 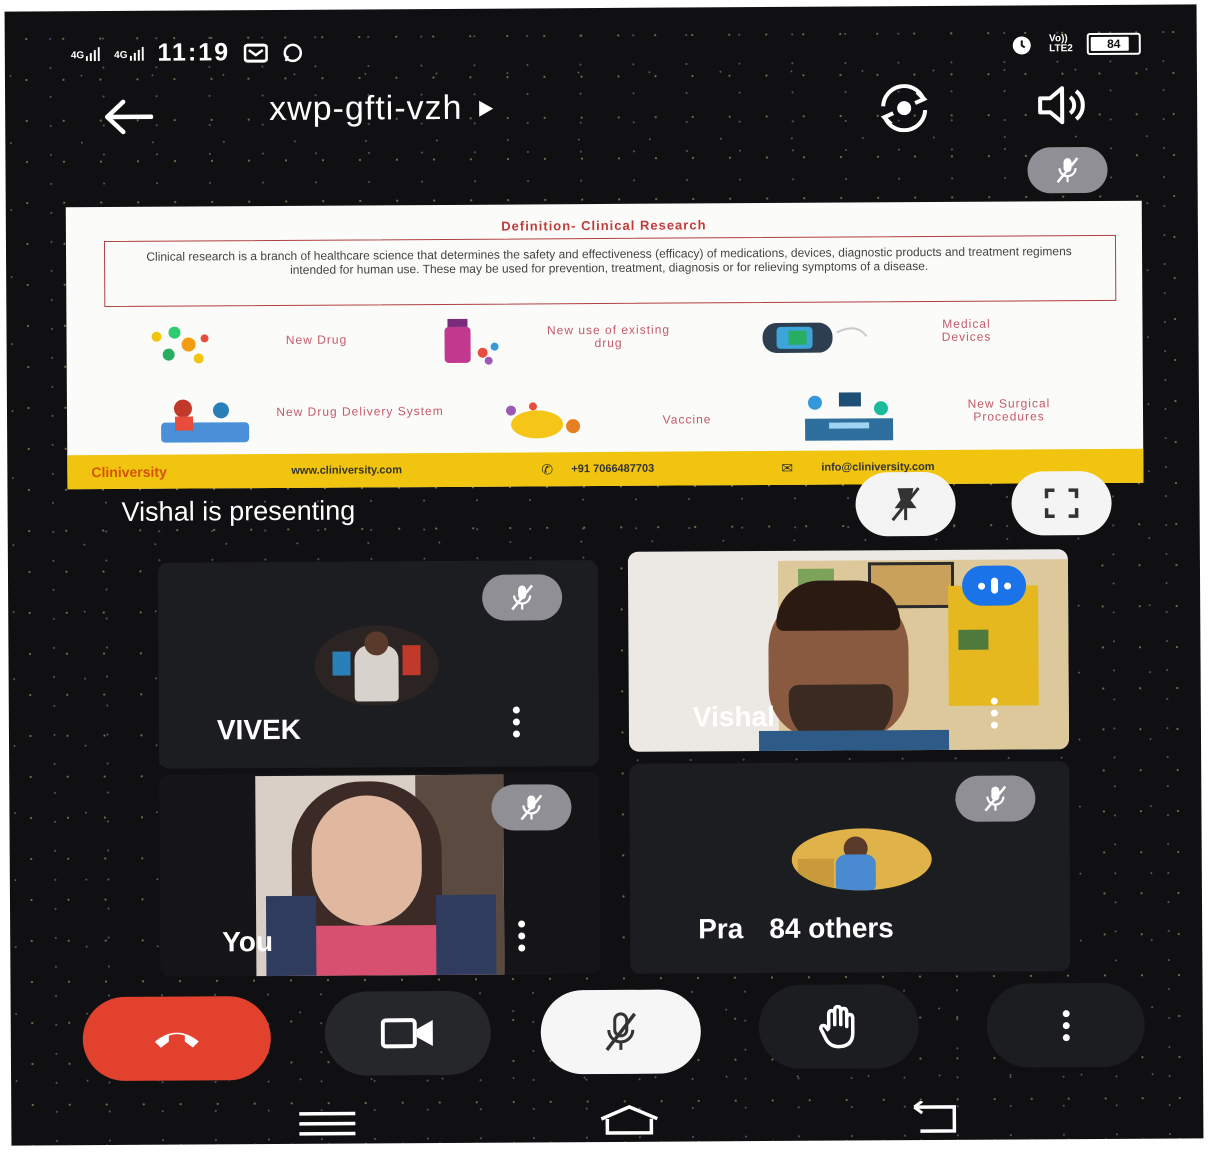 What do you see at coordinates (547, 468) in the screenshot?
I see `phone-icon: ✆` at bounding box center [547, 468].